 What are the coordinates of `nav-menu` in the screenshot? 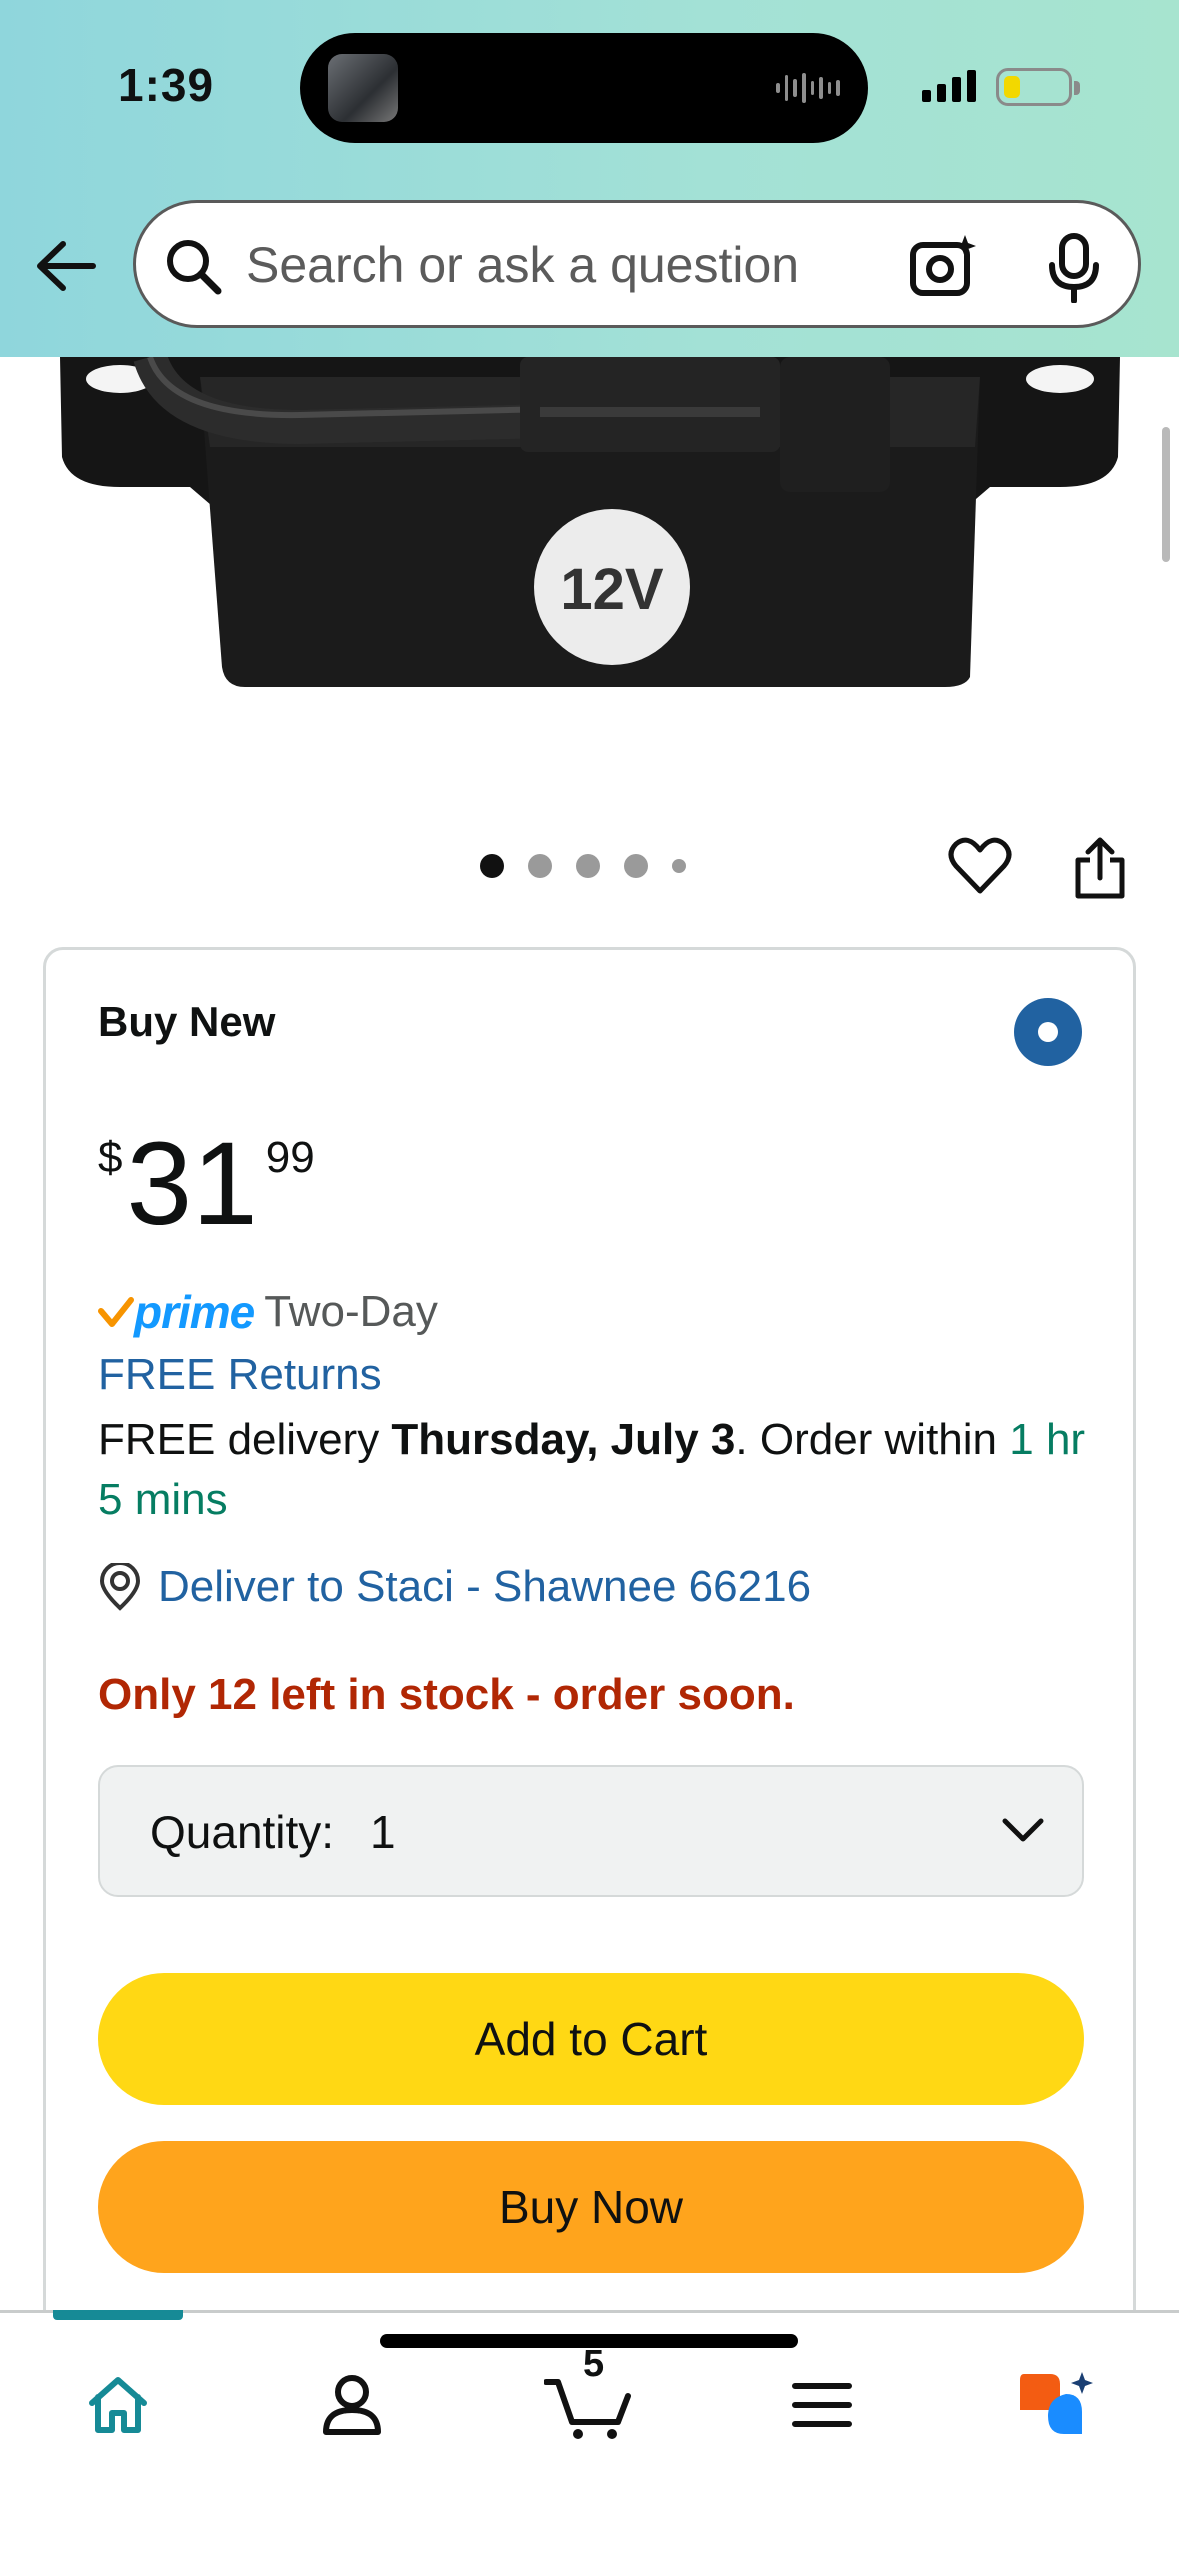 It's located at (822, 2405).